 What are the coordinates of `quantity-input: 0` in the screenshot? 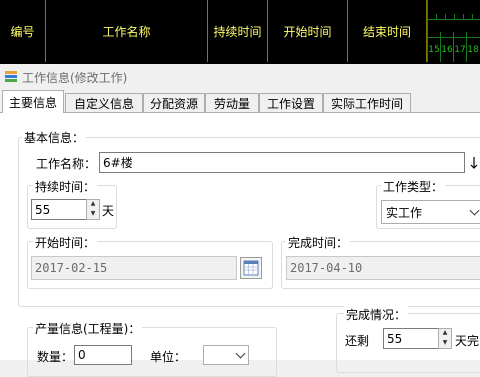 It's located at (103, 355).